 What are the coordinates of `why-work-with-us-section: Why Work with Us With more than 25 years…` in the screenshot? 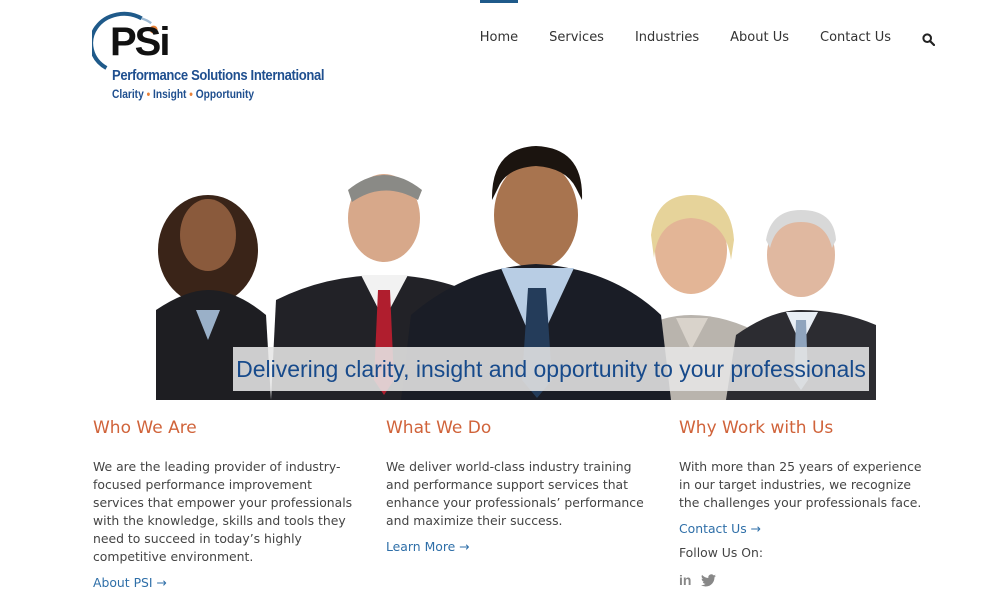 It's located at (804, 503).